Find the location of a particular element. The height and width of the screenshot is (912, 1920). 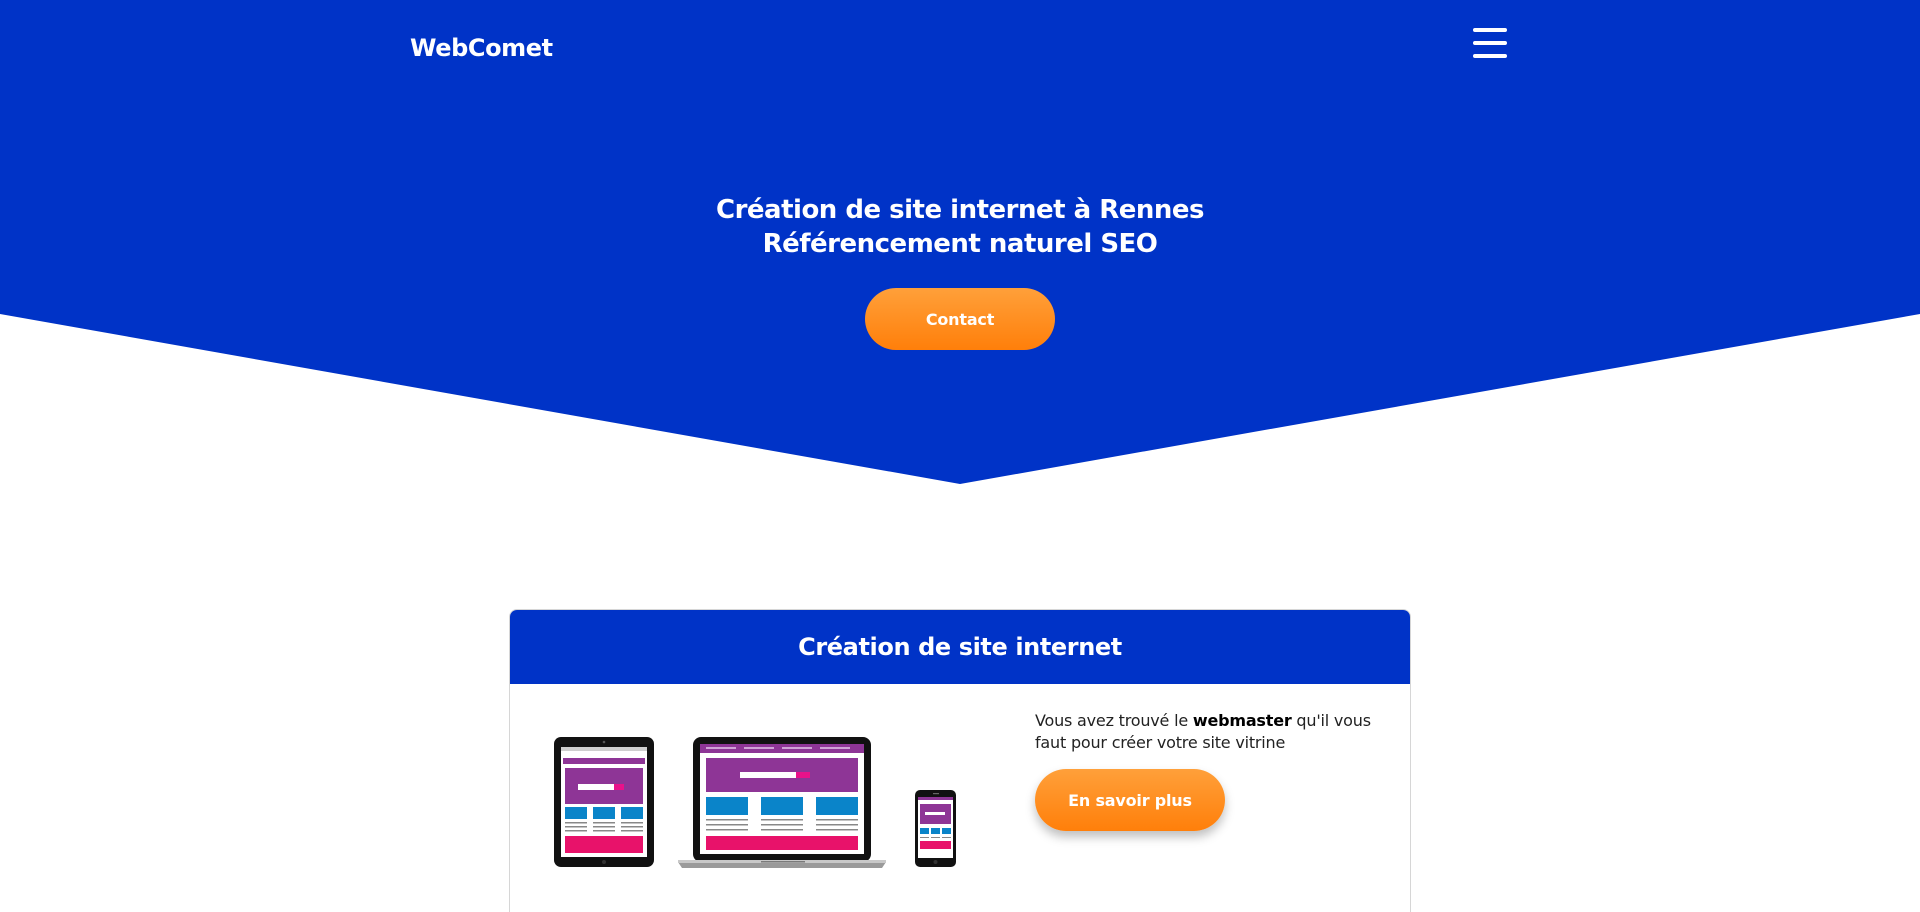

hero-title-line-2: Référencement naturel SEO is located at coordinates (960, 244).